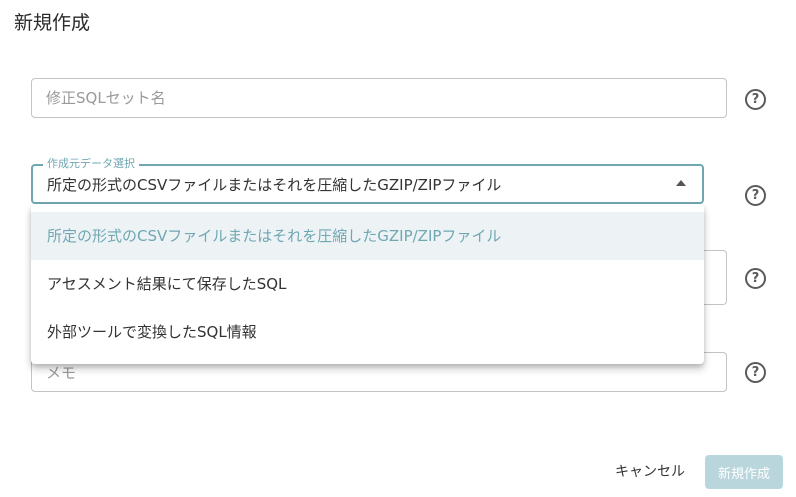 The height and width of the screenshot is (497, 796). What do you see at coordinates (274, 185) in the screenshot?
I see `source-data-select-value: 所定の形式のCSVファイルまたはそれを圧縮したGZIP/ZIPファイル` at bounding box center [274, 185].